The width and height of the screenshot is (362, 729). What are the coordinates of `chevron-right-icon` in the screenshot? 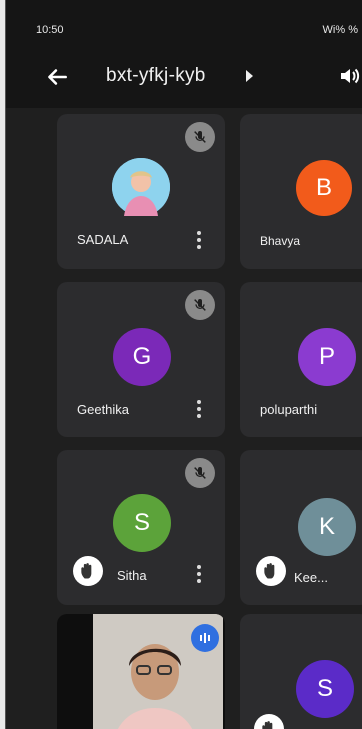 It's located at (249, 76).